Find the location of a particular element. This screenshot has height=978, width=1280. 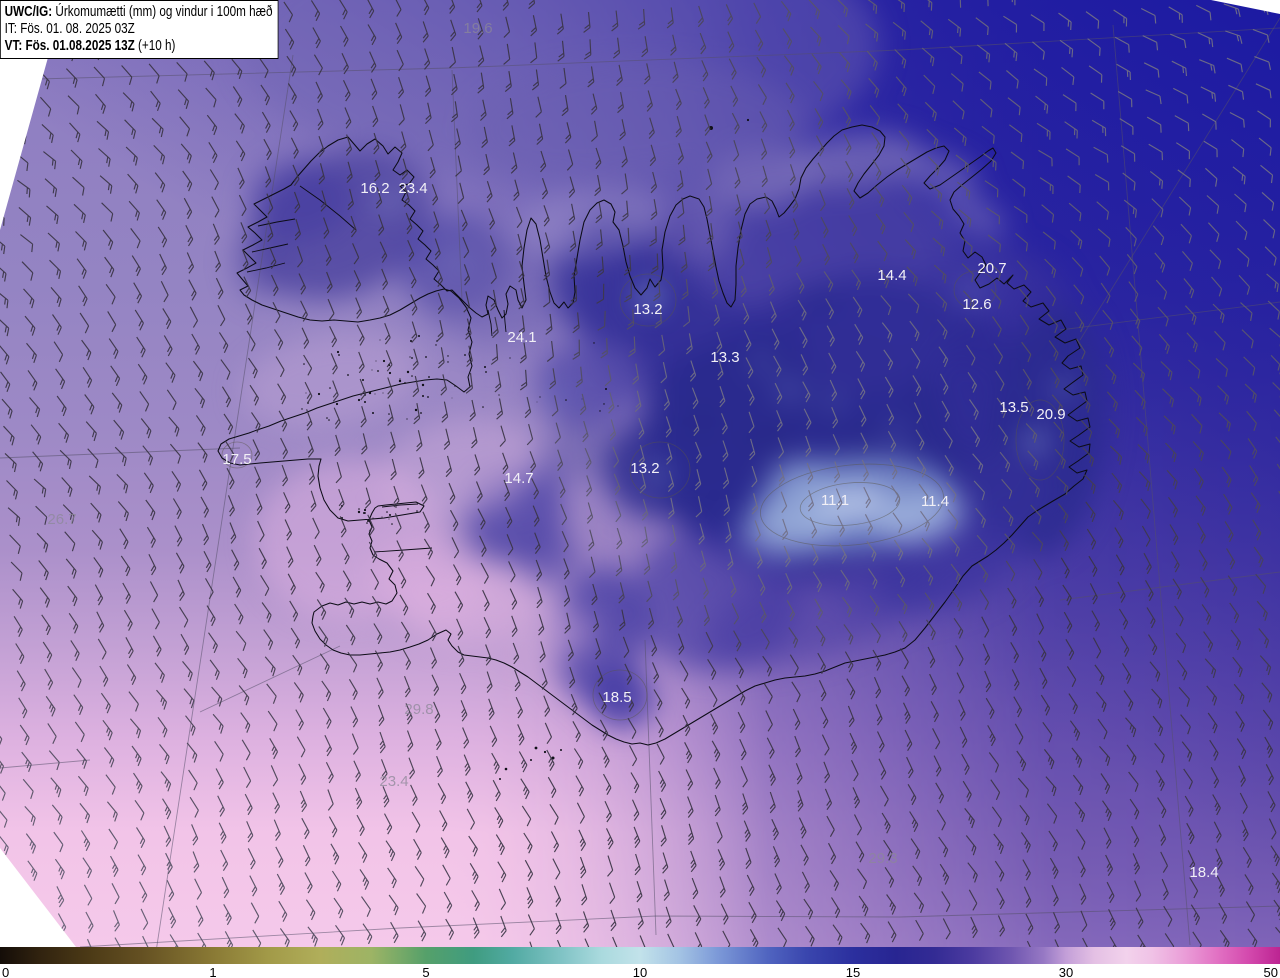

svg-text: 11.4 is located at coordinates (935, 501).